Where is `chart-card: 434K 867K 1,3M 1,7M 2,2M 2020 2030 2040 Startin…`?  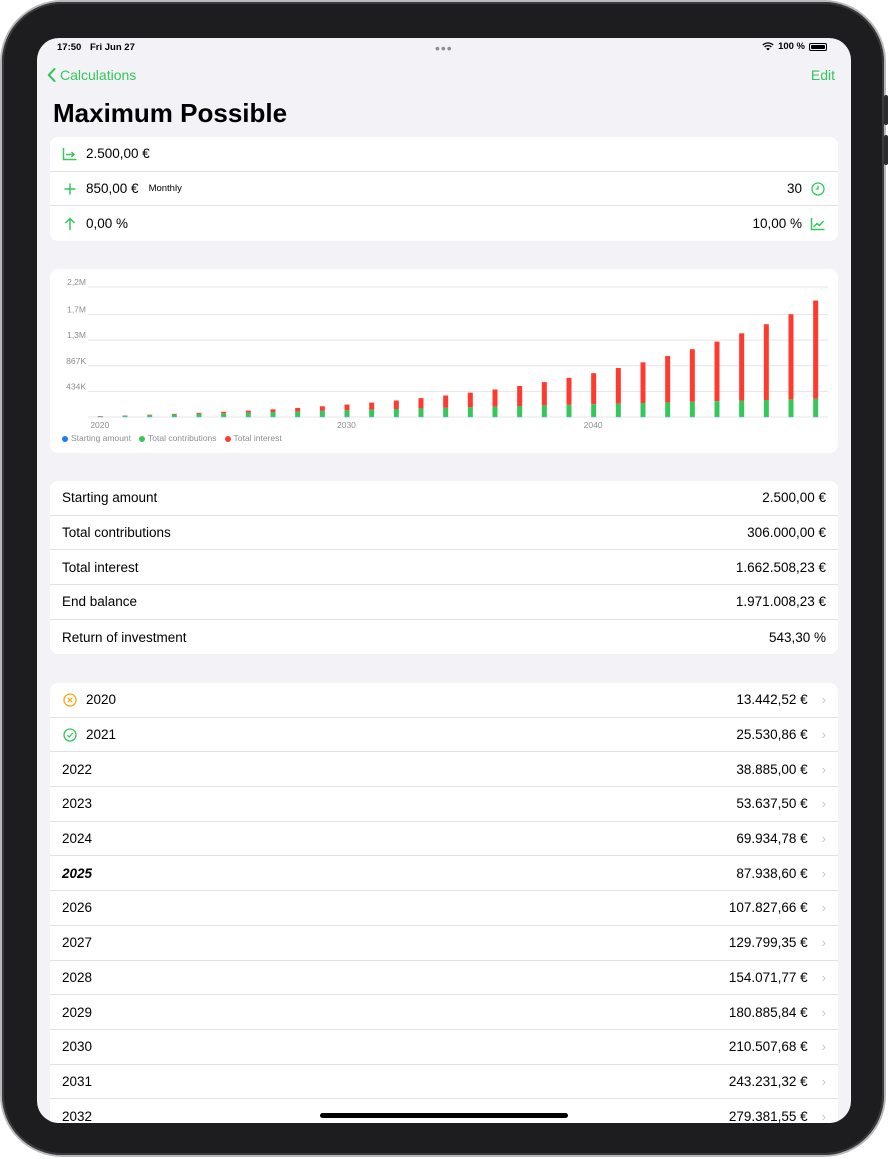
chart-card: 434K 867K 1,3M 1,7M 2,2M 2020 2030 2040 Startin… is located at coordinates (444, 361).